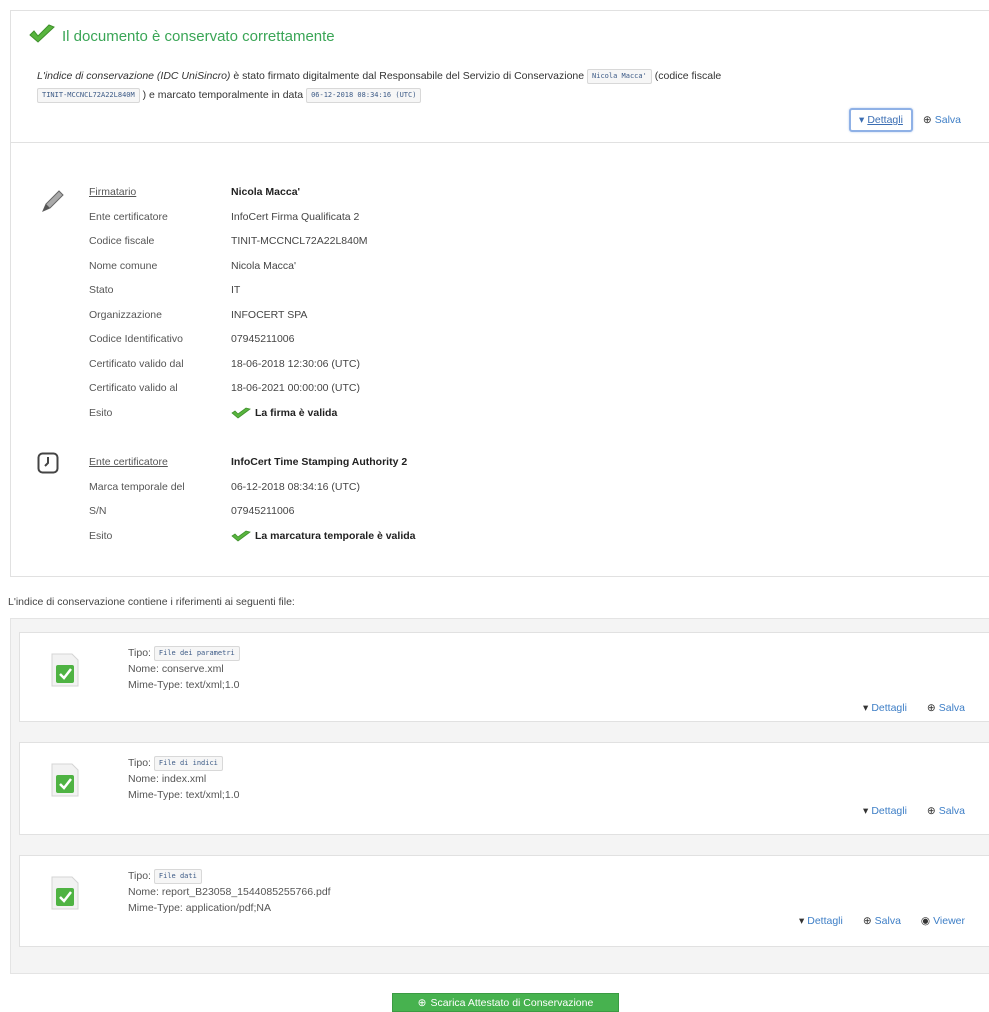  I want to click on timestamp-row: Esito La marcatura temporale è valida, so click(252, 535).